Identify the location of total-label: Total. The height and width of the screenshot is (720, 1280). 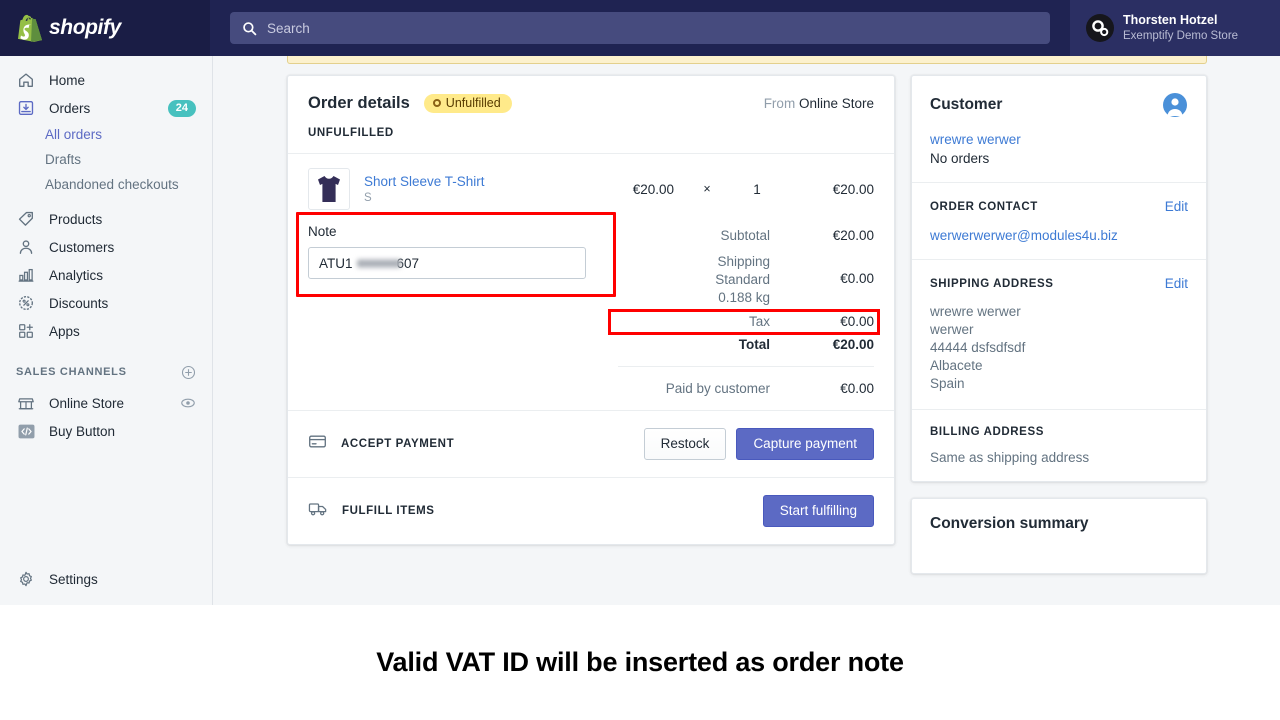
(754, 344).